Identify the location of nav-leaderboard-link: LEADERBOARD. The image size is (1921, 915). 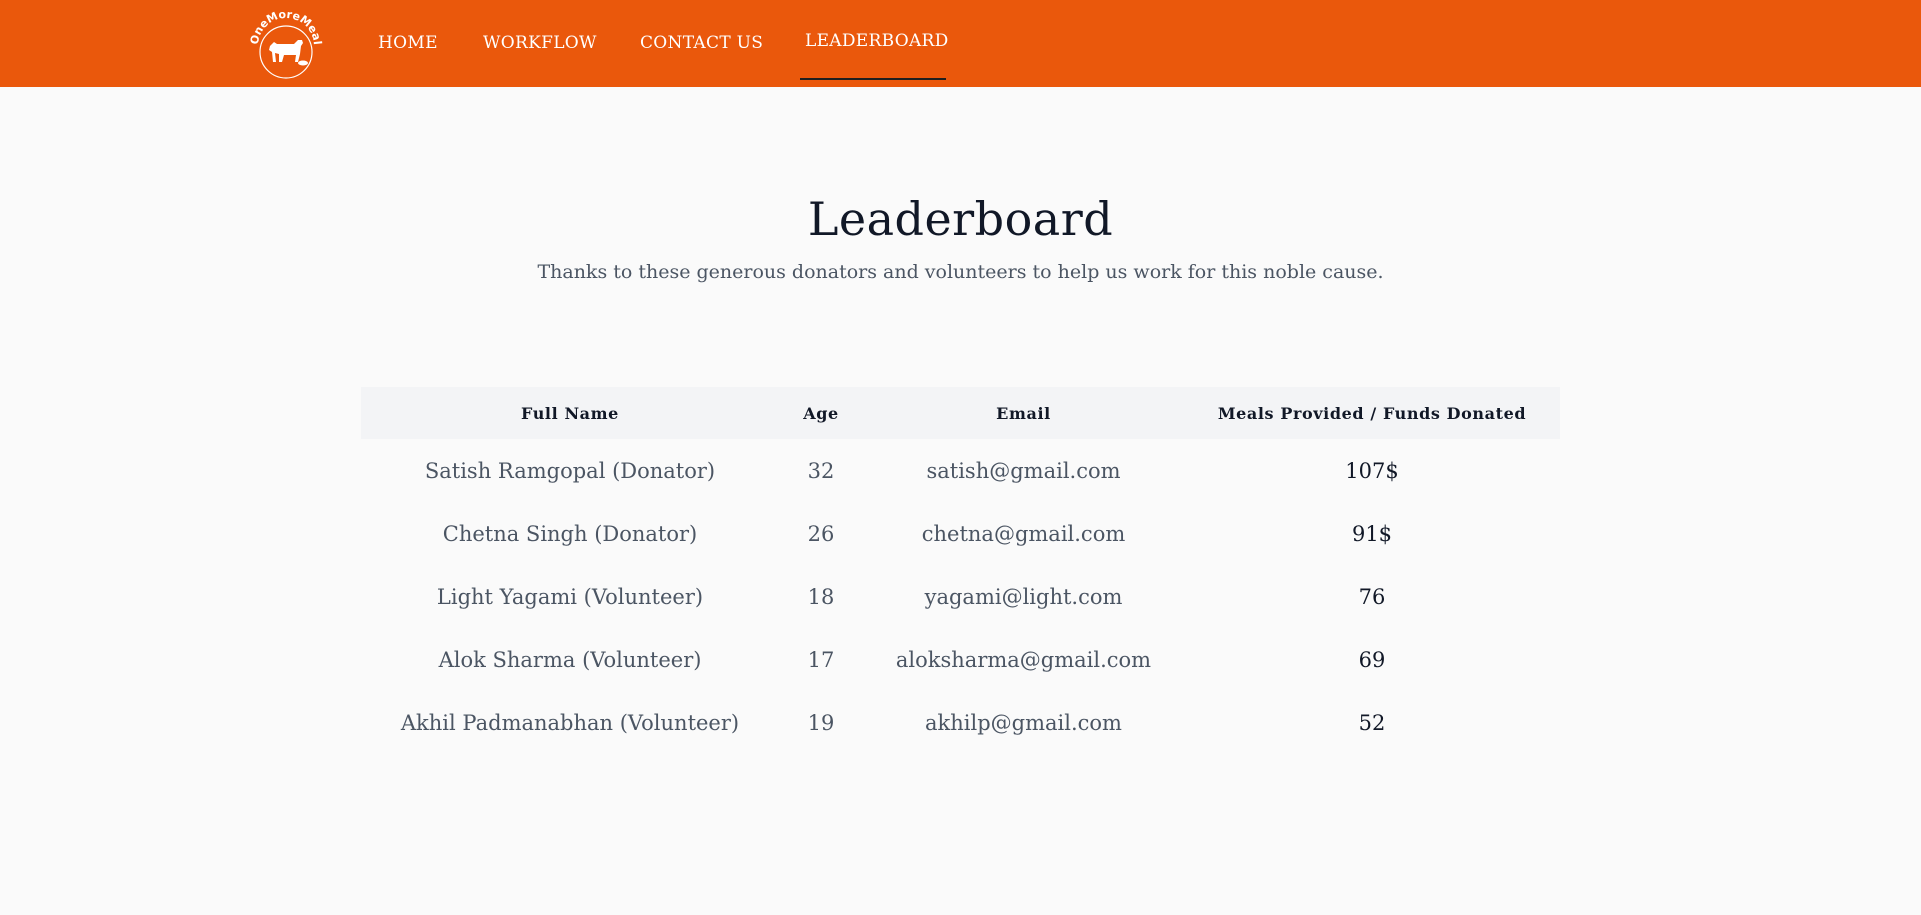
(877, 41).